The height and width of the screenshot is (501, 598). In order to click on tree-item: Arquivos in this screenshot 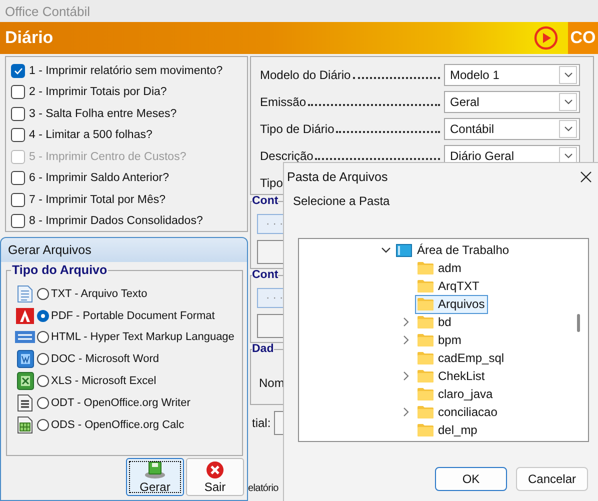, I will do `click(451, 304)`.